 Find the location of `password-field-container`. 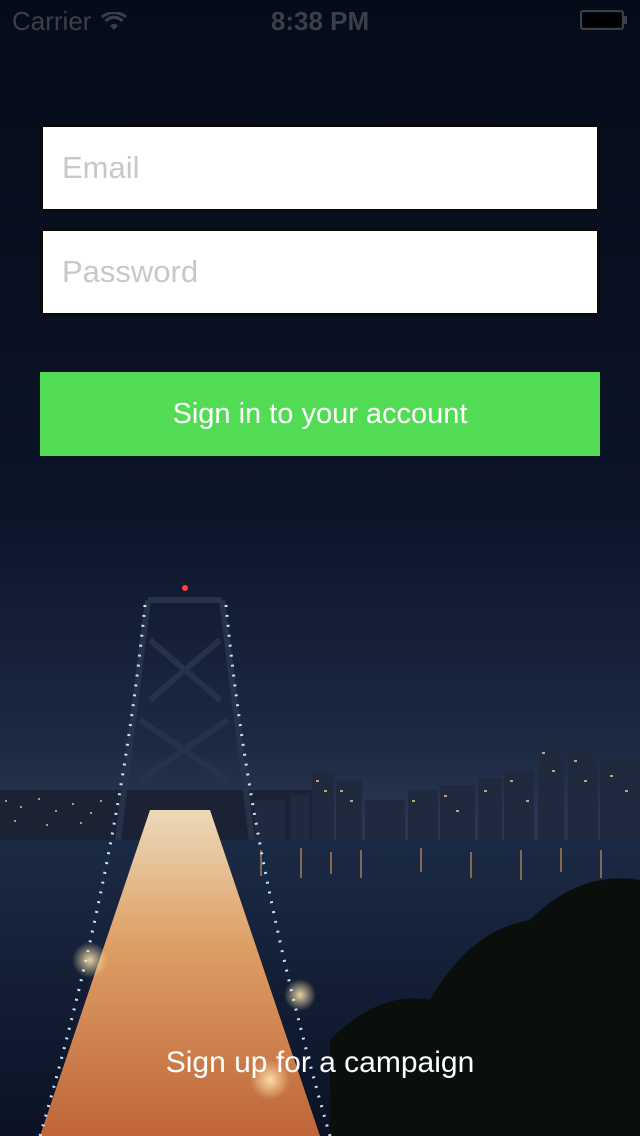

password-field-container is located at coordinates (320, 272).